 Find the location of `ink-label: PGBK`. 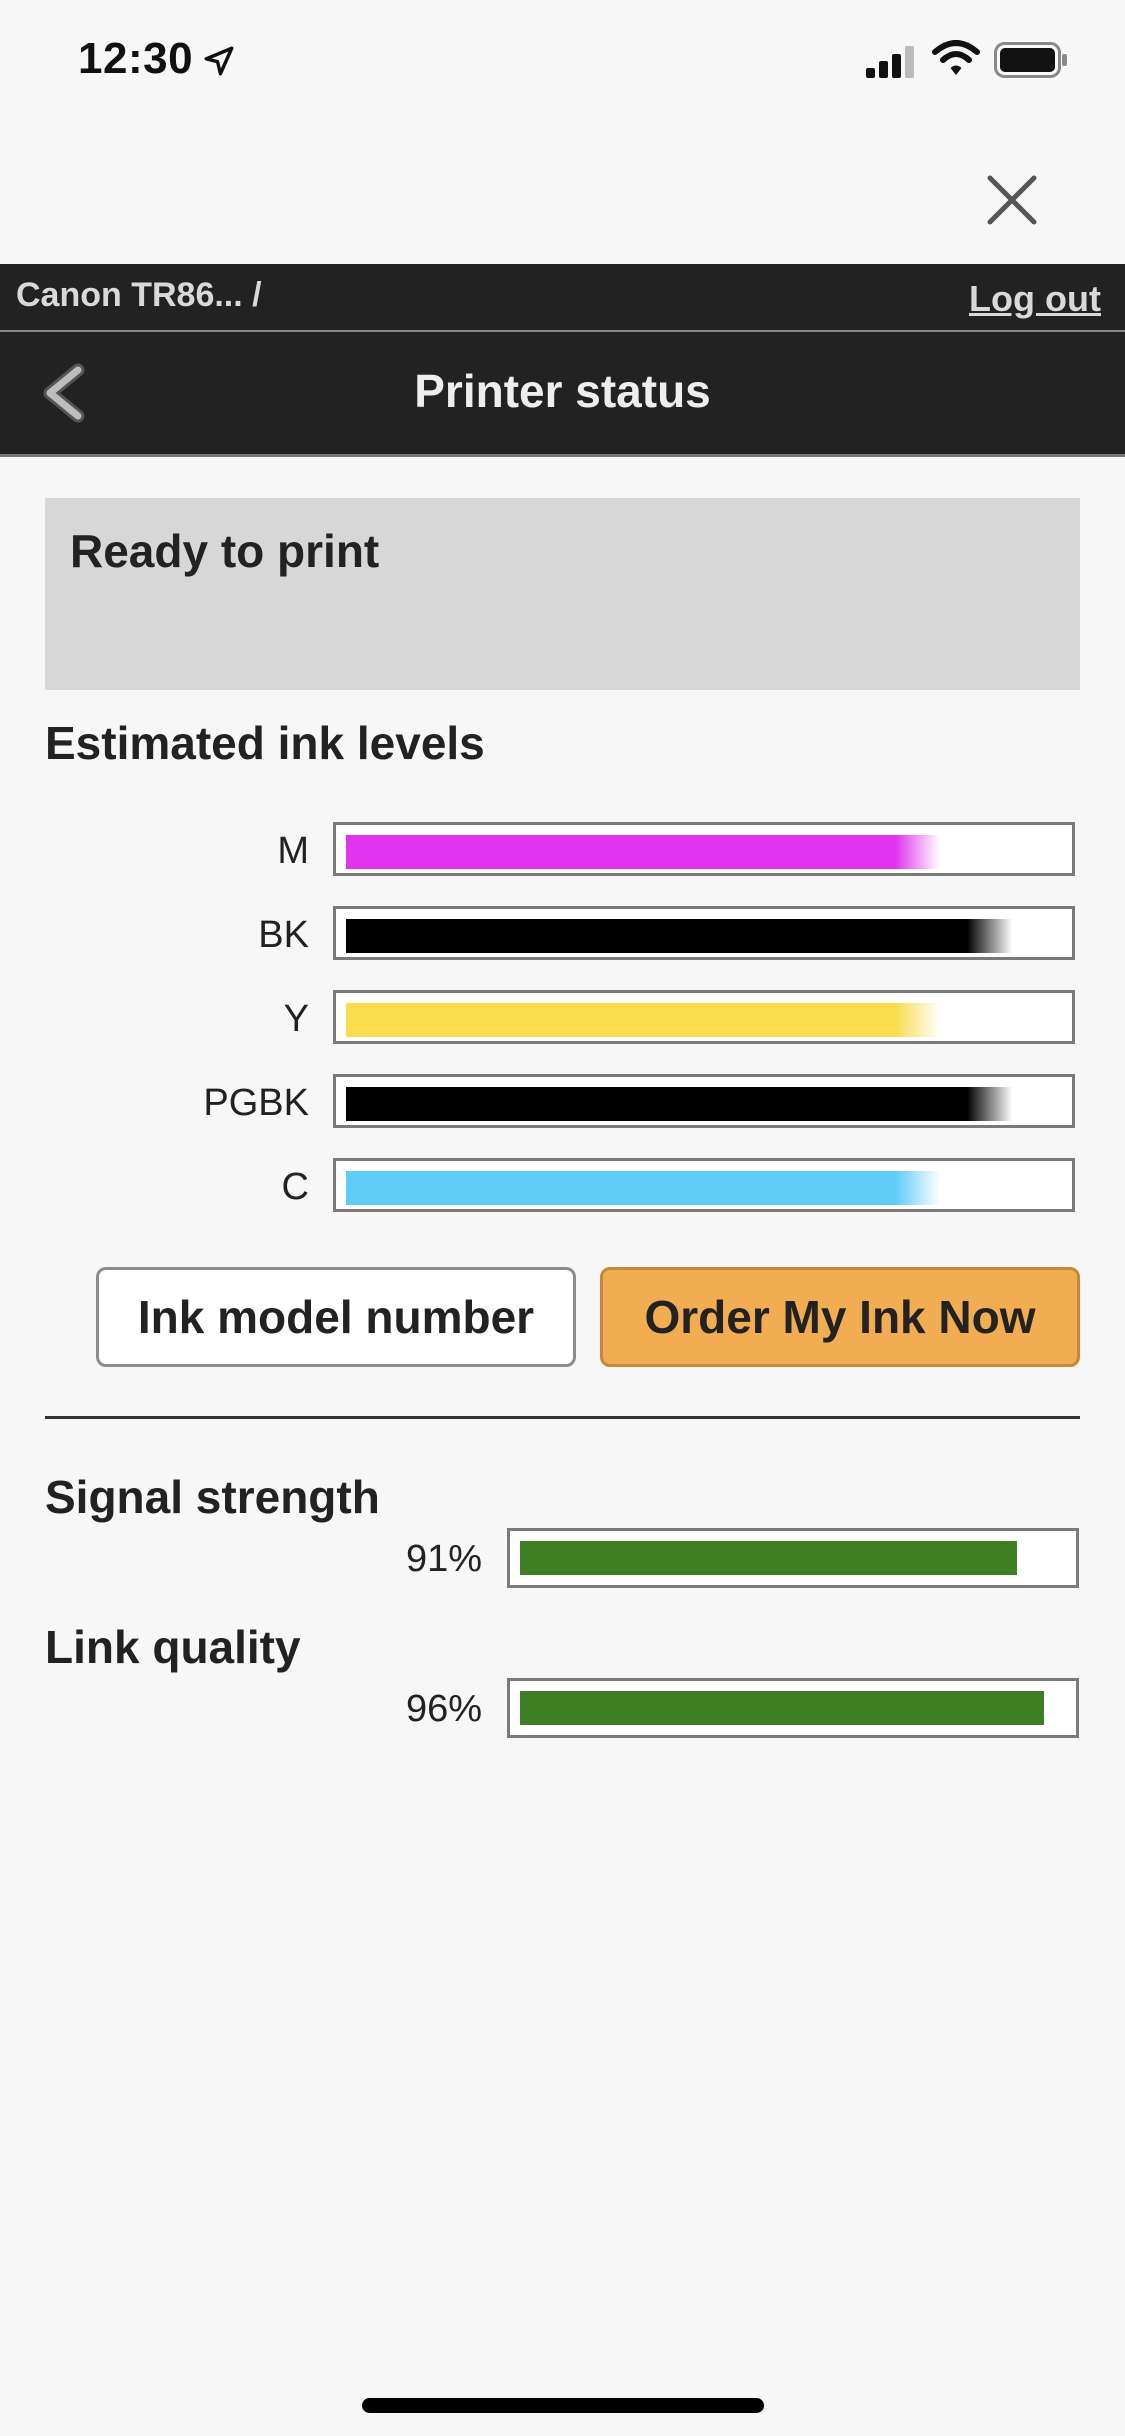

ink-label: PGBK is located at coordinates (256, 1103).